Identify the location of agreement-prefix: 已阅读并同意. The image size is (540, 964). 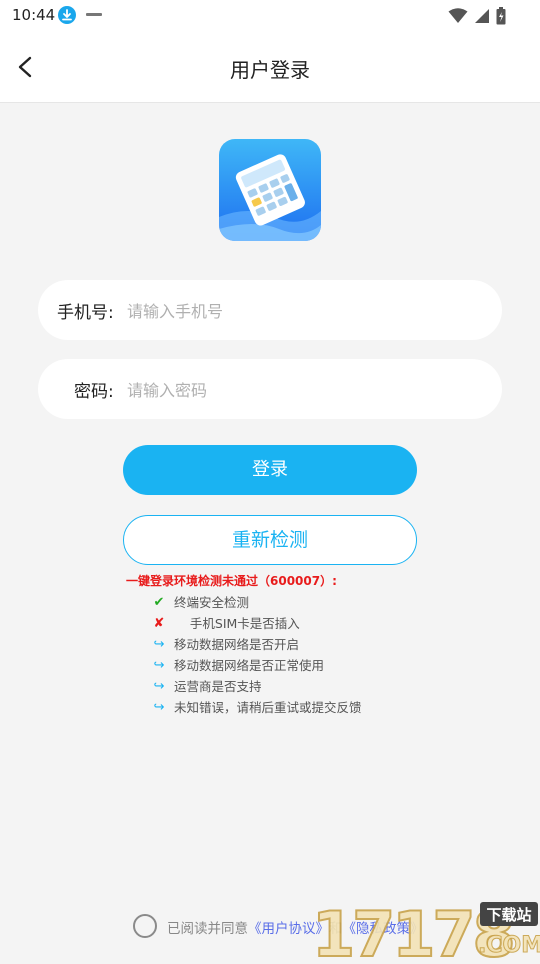
(207, 929).